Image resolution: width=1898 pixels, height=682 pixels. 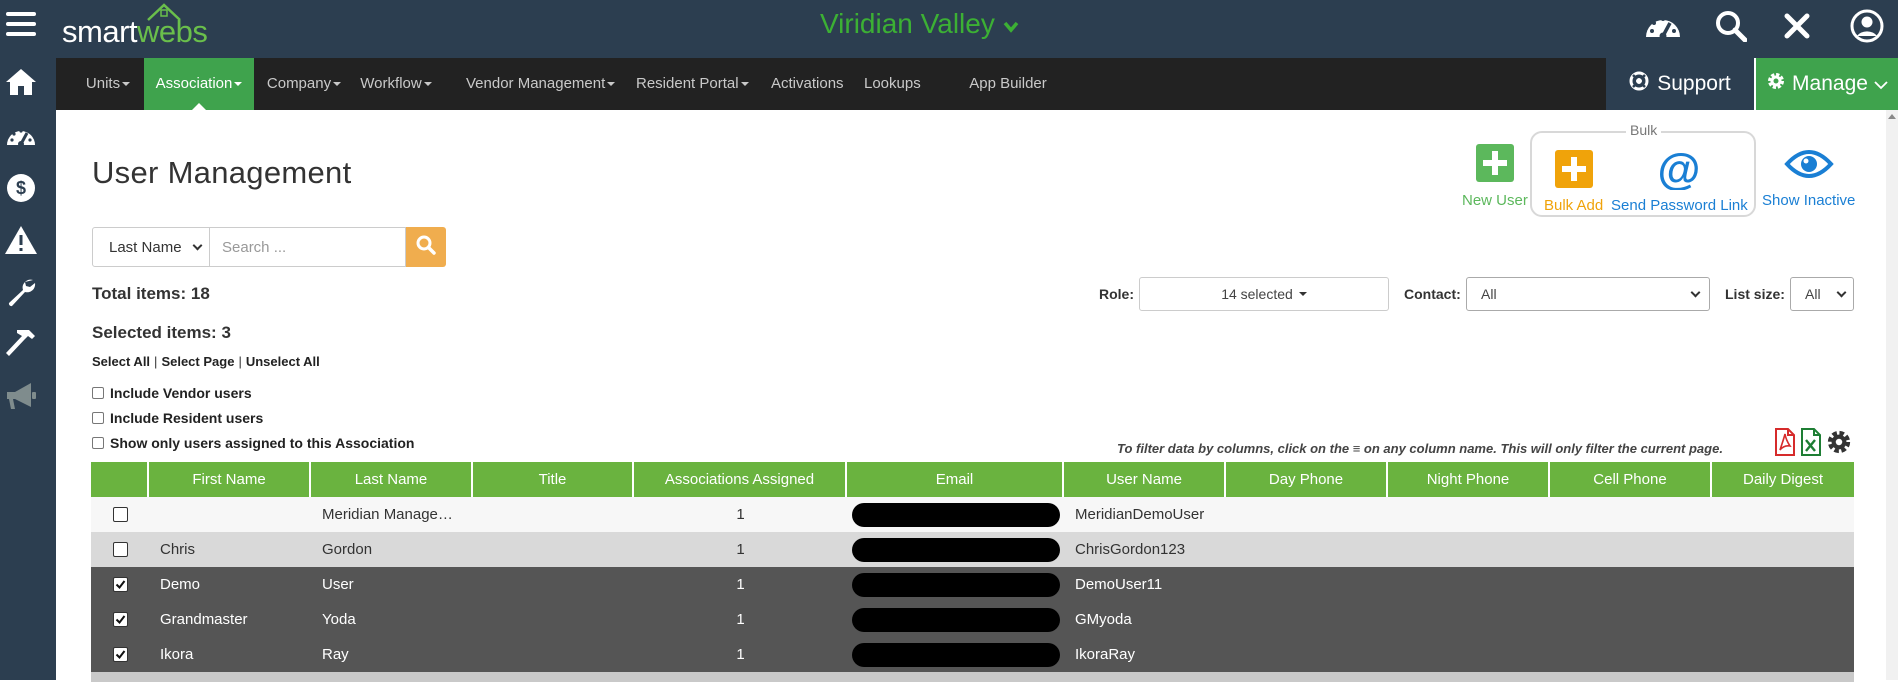 What do you see at coordinates (1731, 26) in the screenshot?
I see `search-icon` at bounding box center [1731, 26].